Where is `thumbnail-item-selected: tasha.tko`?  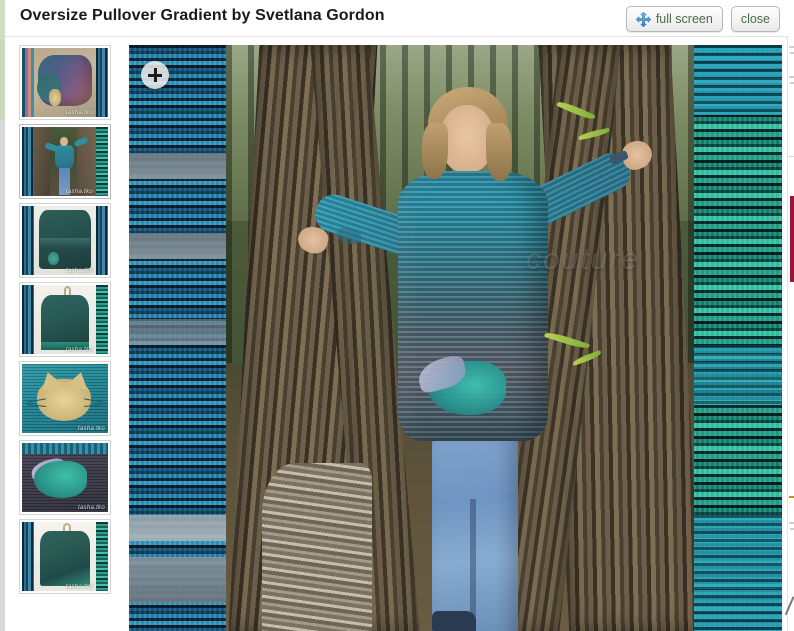 thumbnail-item-selected: tasha.tko is located at coordinates (65, 161).